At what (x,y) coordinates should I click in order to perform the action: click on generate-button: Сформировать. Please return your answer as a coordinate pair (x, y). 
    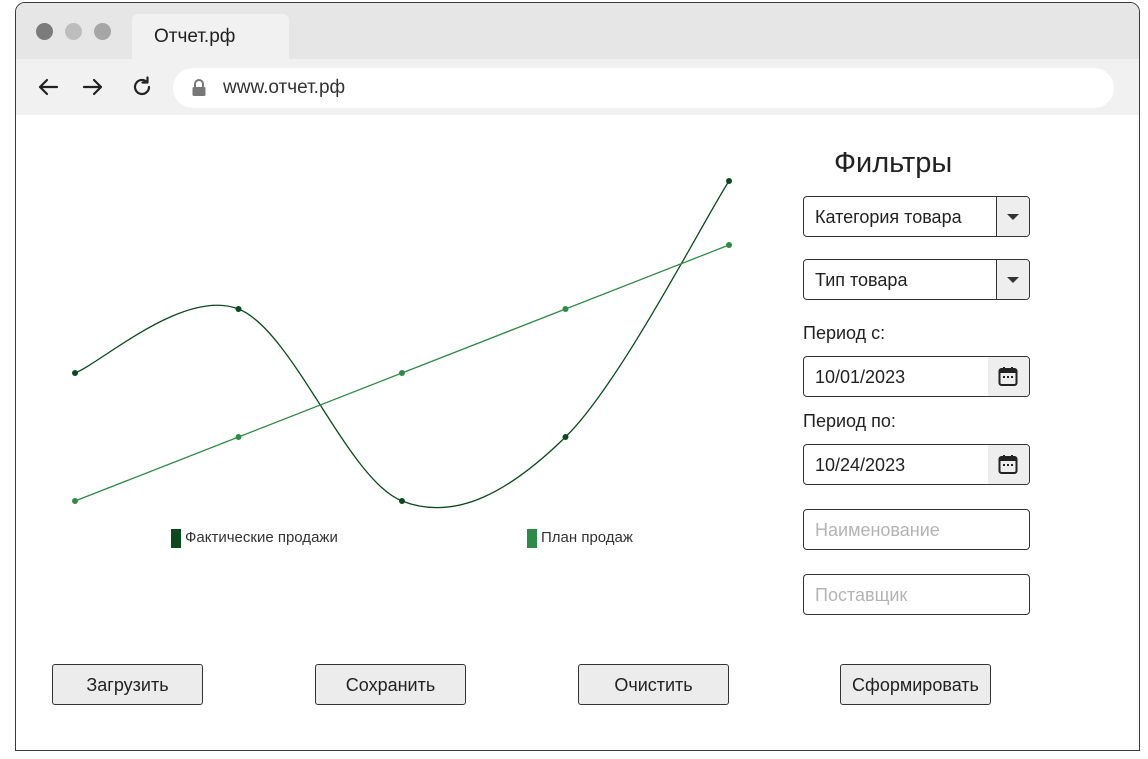
    Looking at the image, I should click on (915, 684).